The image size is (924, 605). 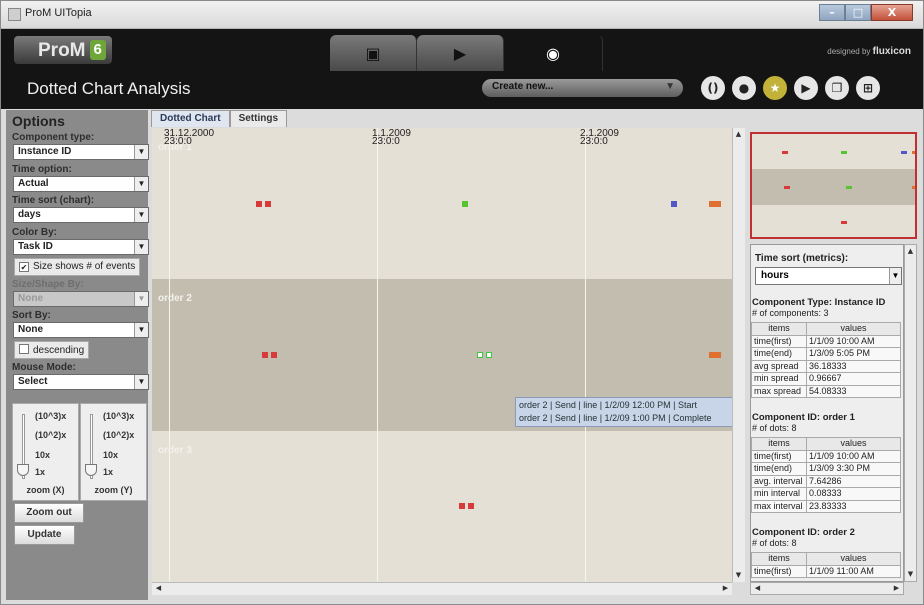 I want to click on metrics-horizontal-scrollbar: ◀ ▶, so click(x=827, y=588).